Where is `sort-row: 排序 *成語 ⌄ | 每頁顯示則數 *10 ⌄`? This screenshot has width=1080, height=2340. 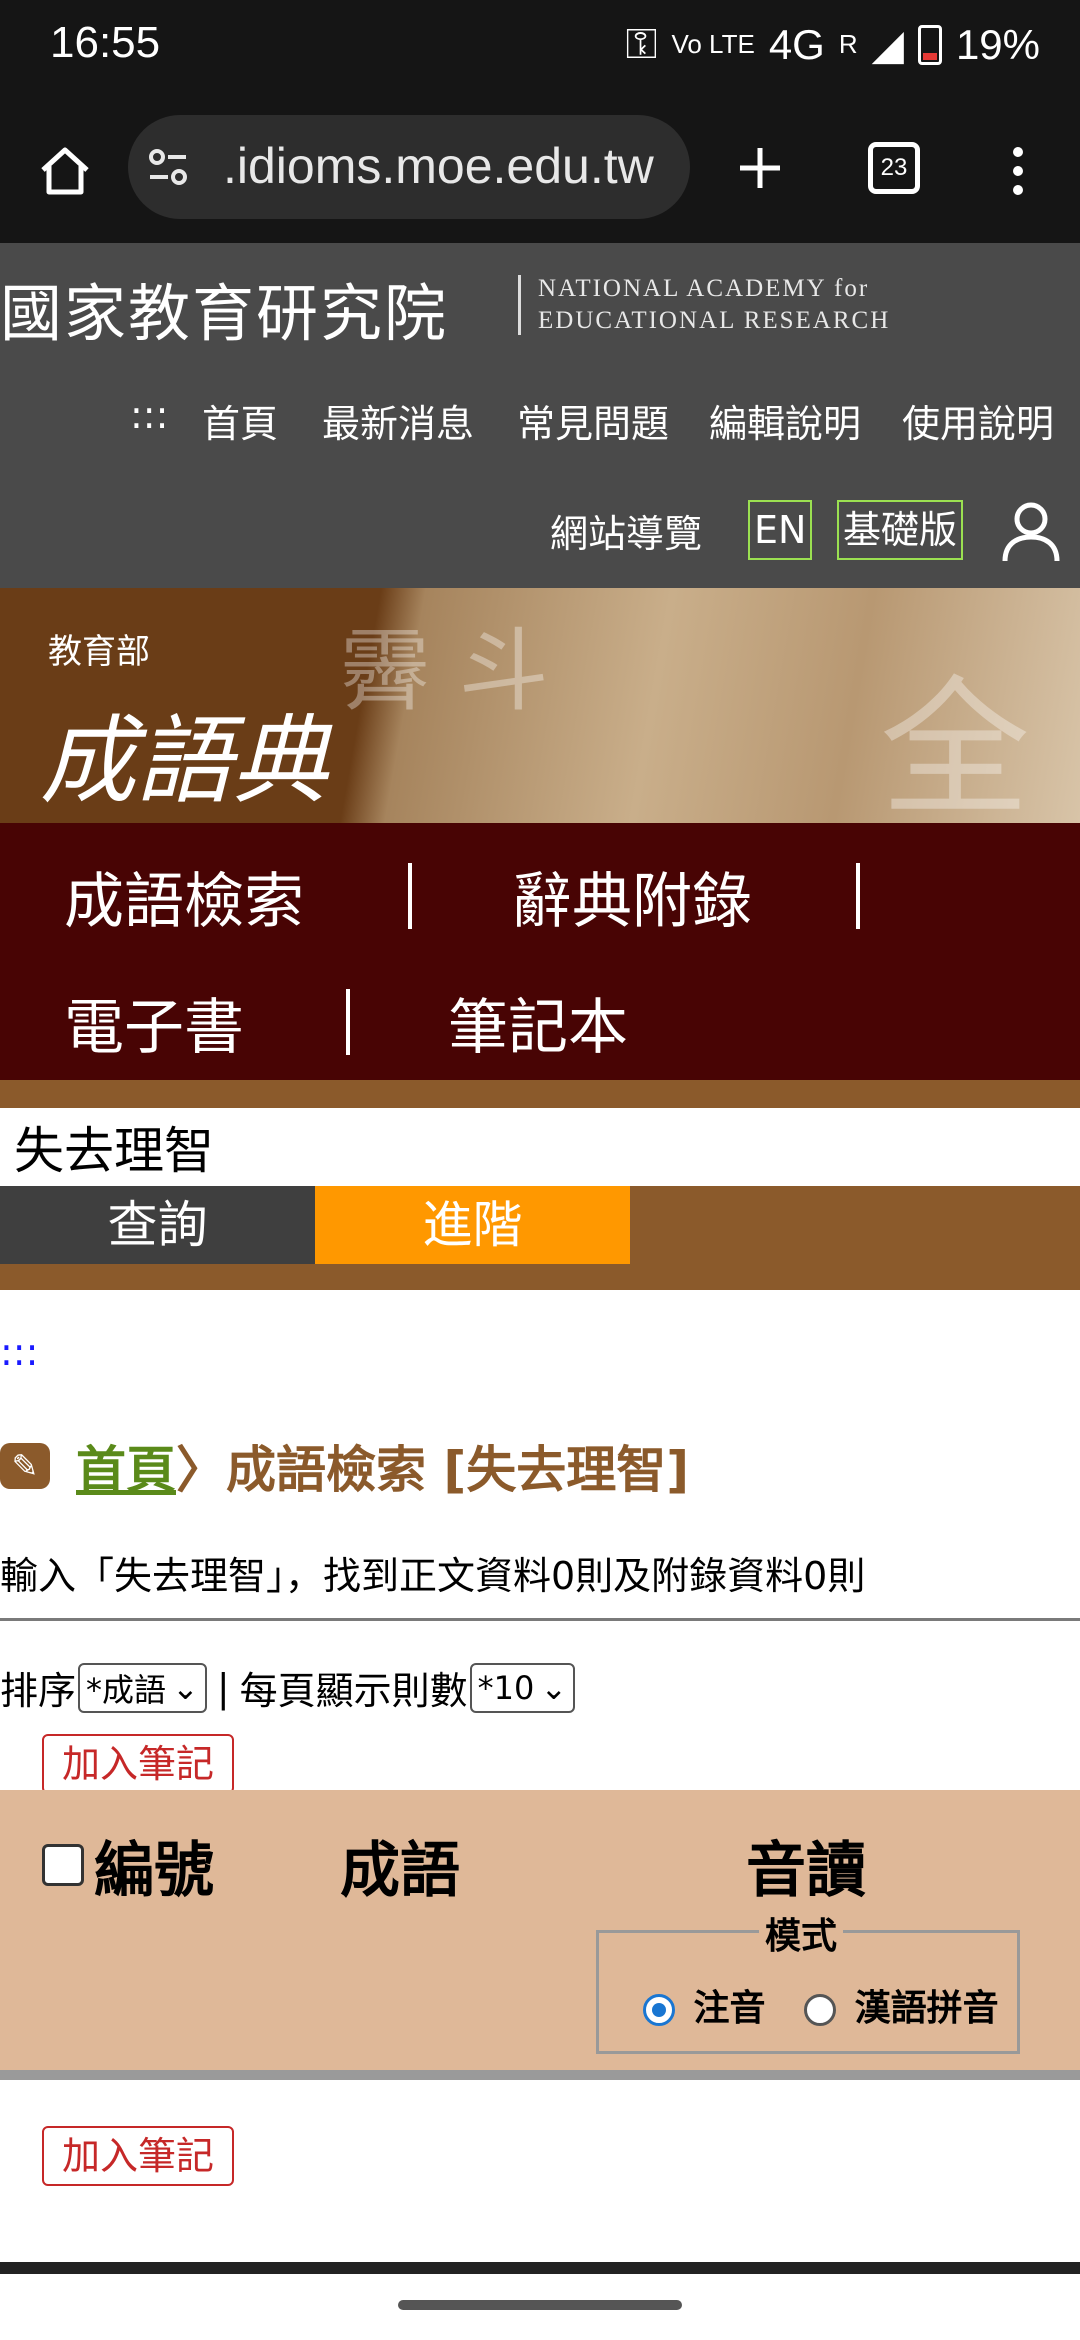 sort-row: 排序 *成語 ⌄ | 每頁顯示則數 *10 ⌄ is located at coordinates (288, 1687).